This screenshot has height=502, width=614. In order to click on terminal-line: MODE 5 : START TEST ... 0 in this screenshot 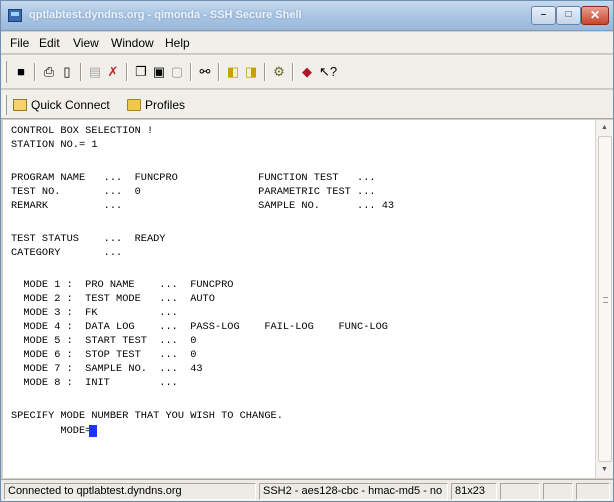, I will do `click(104, 341)`.